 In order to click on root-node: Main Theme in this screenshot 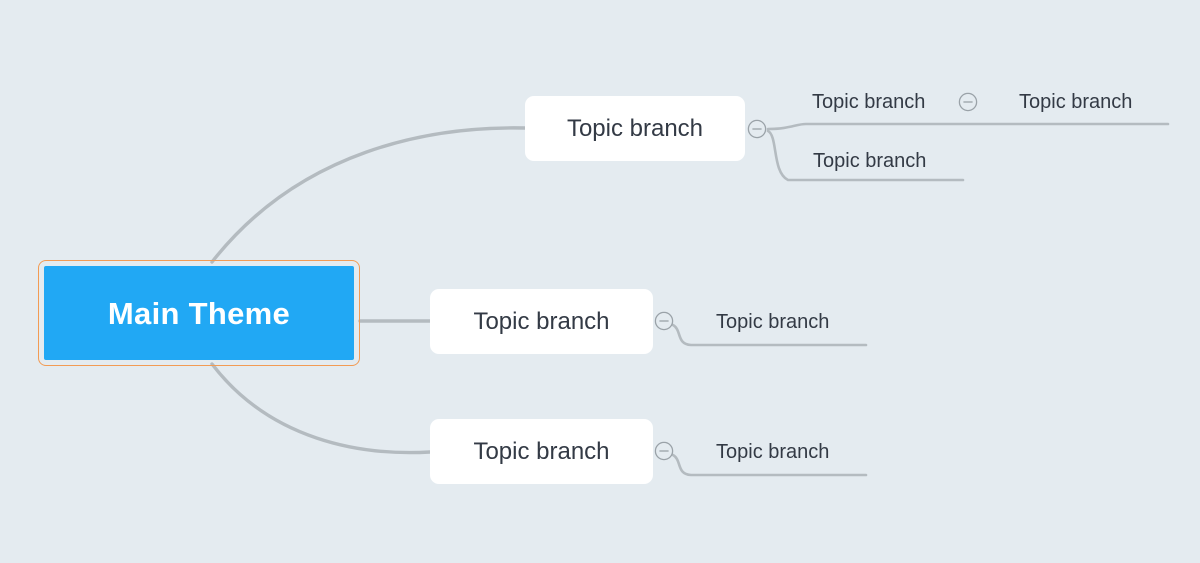, I will do `click(199, 313)`.